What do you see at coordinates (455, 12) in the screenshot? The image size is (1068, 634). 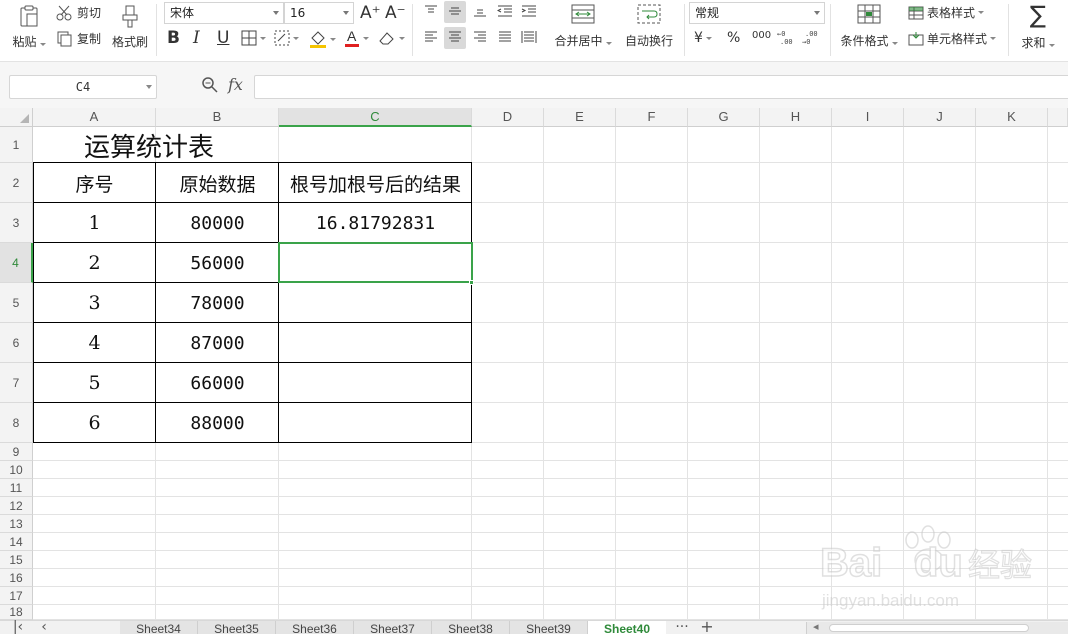 I see `align-middle-button` at bounding box center [455, 12].